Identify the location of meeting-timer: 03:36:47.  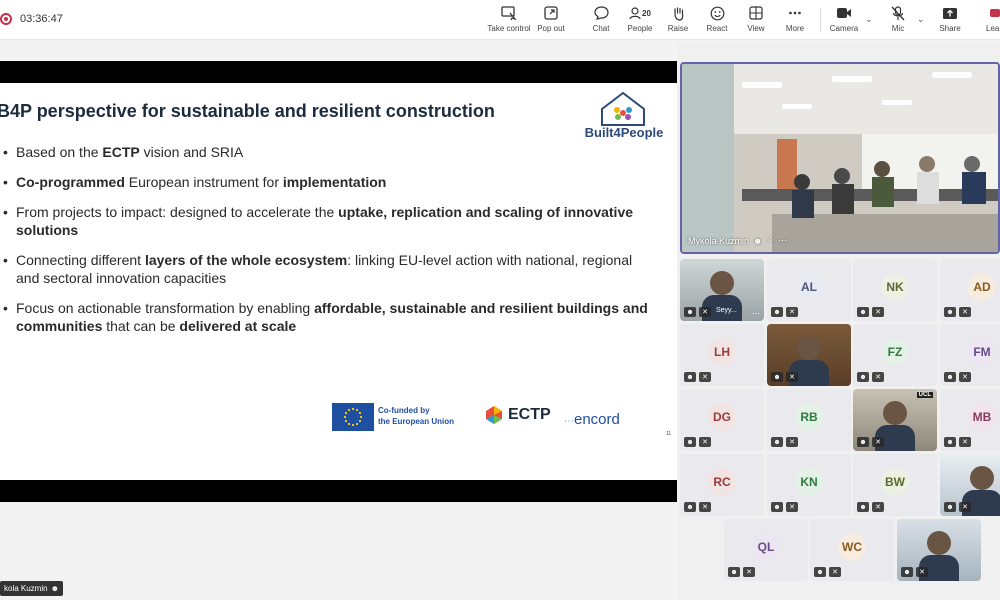
(41, 19).